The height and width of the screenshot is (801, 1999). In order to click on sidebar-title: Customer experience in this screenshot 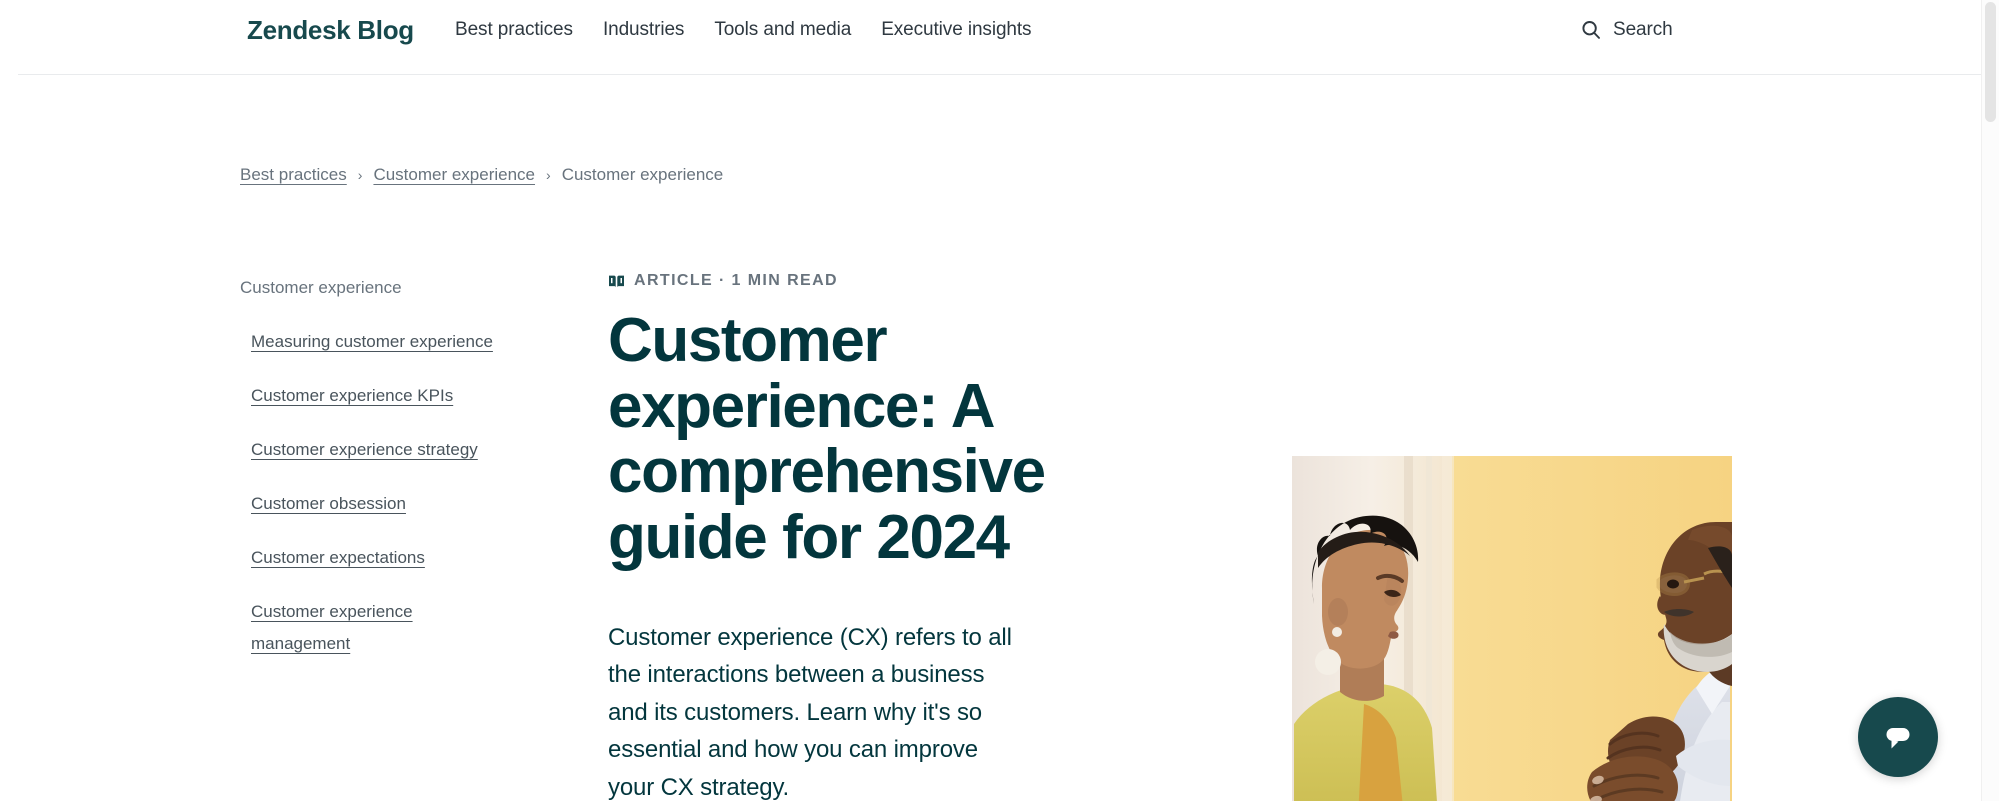, I will do `click(321, 287)`.